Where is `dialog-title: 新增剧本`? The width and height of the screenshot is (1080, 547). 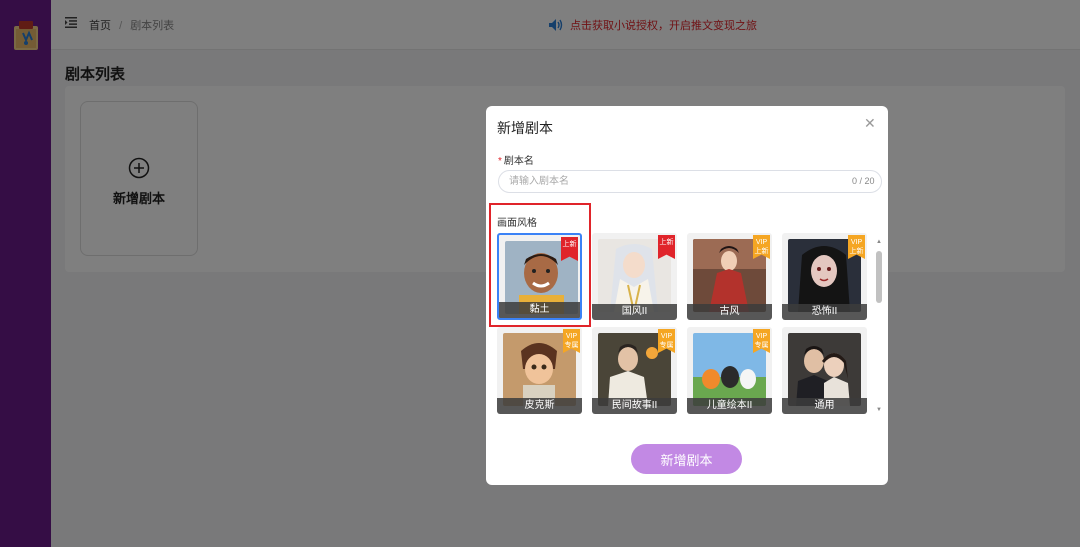 dialog-title: 新增剧本 is located at coordinates (525, 128).